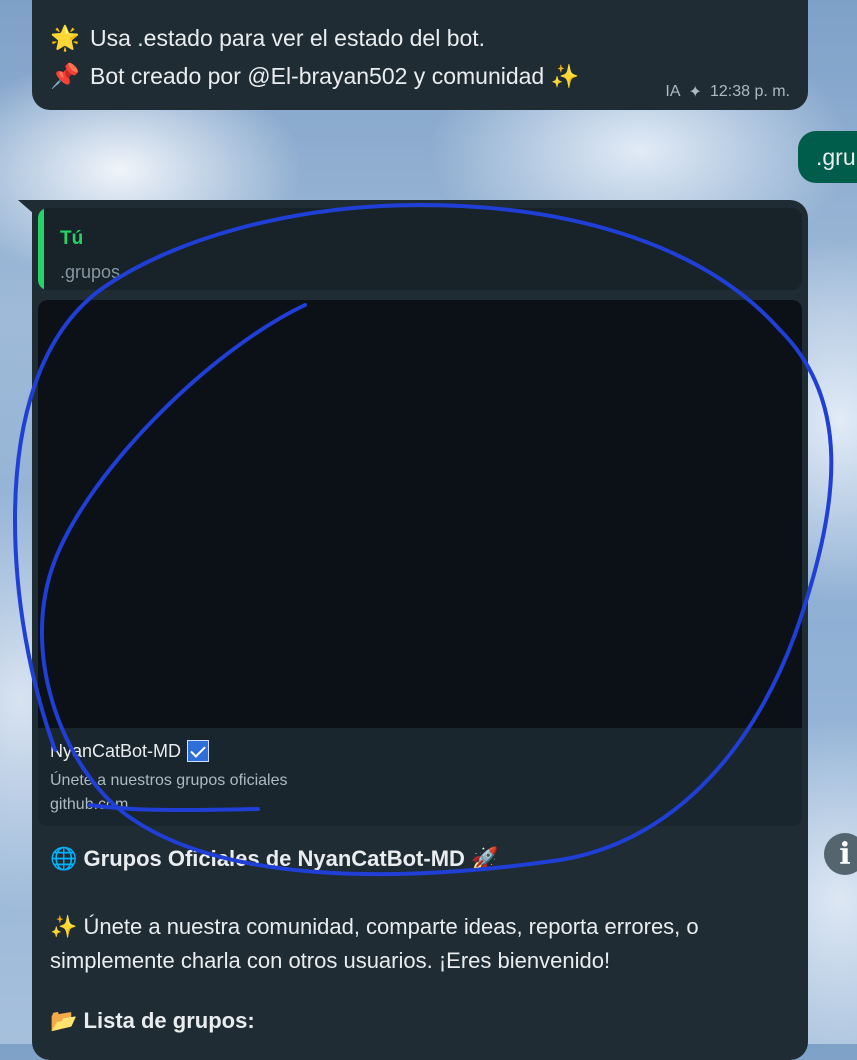 The width and height of the screenshot is (857, 1060). What do you see at coordinates (749, 91) in the screenshot?
I see `message-time: 12:38 p. m.` at bounding box center [749, 91].